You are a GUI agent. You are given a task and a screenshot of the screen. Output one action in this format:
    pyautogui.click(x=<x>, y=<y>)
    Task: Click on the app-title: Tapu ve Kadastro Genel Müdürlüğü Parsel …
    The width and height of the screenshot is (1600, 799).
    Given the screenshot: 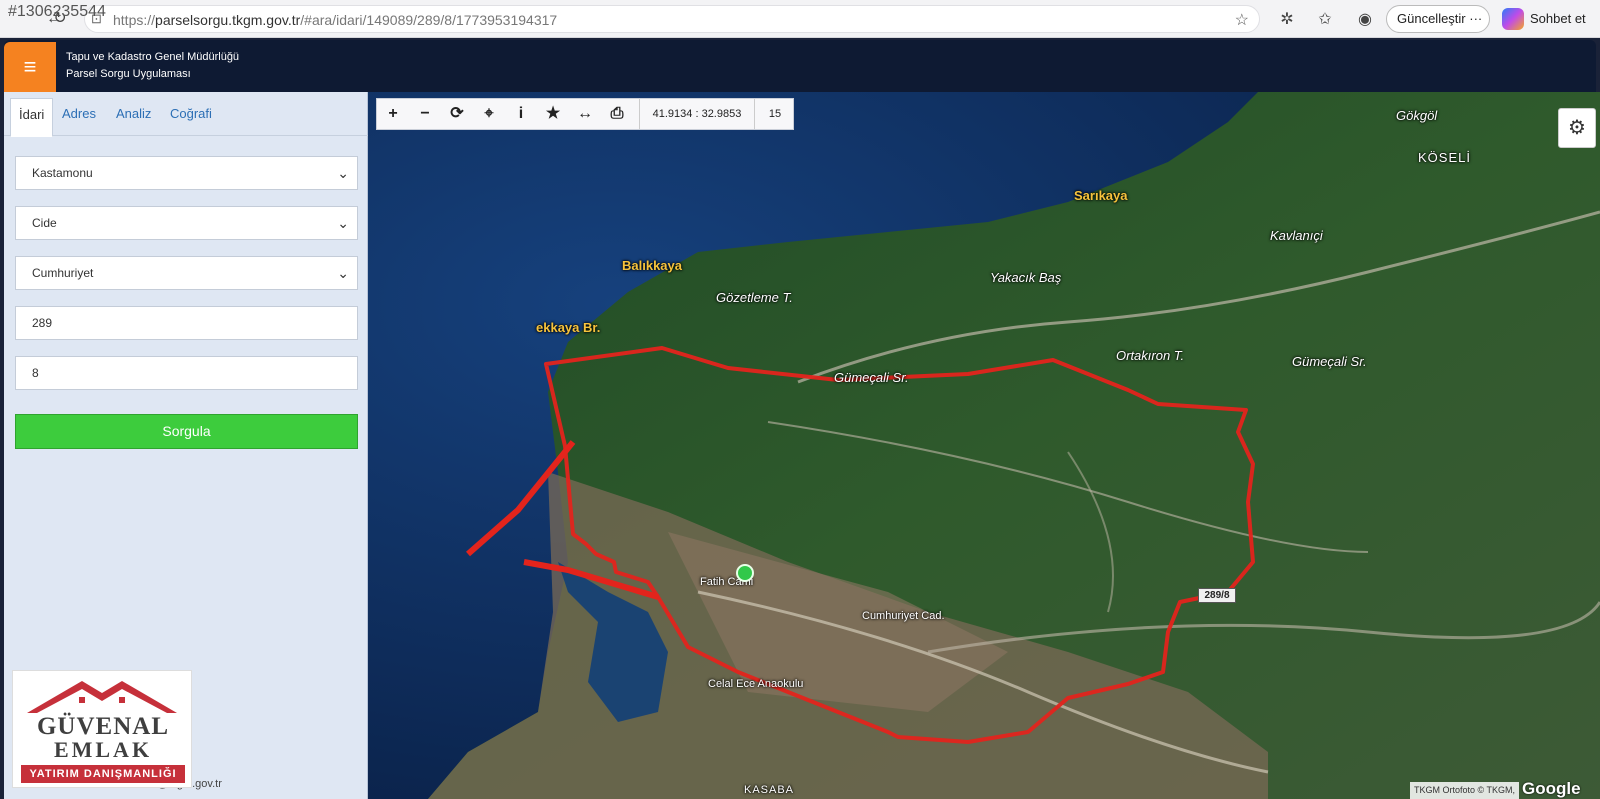 What is the action you would take?
    pyautogui.click(x=152, y=66)
    